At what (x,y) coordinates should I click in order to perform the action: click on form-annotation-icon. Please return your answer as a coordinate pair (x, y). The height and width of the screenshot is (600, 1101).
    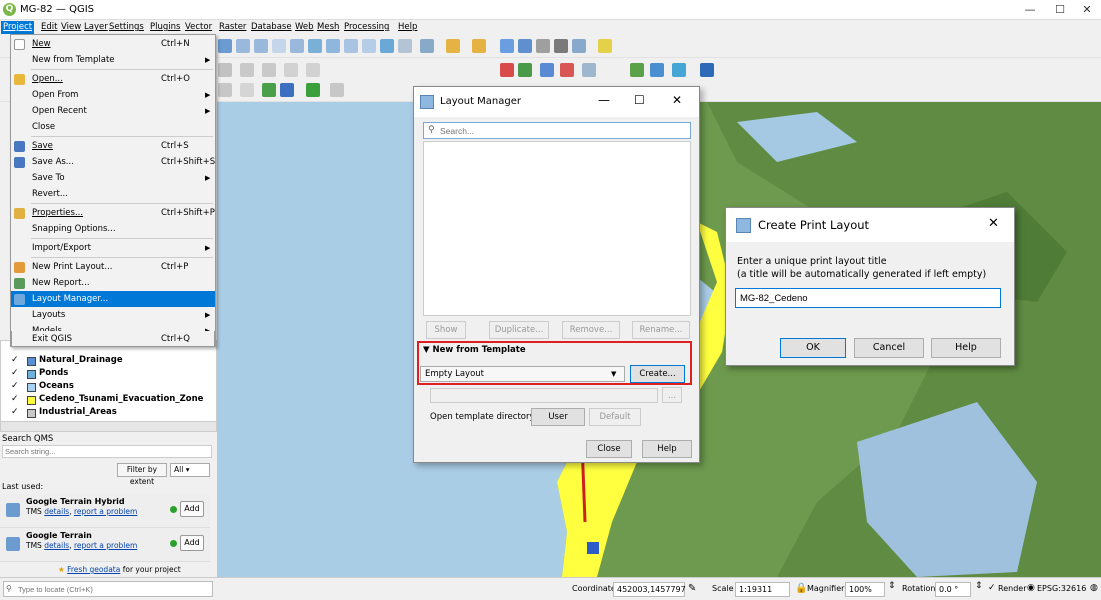
    Looking at the image, I should click on (247, 90).